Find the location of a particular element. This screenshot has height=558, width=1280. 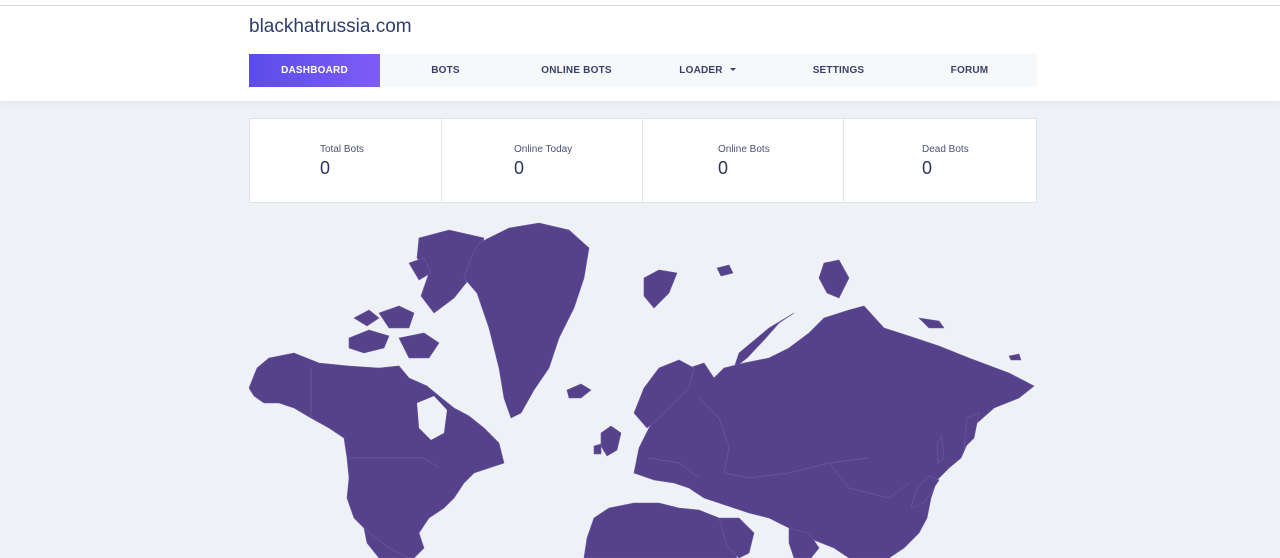

stat-online-bots: Online Bots 0 is located at coordinates (743, 160).